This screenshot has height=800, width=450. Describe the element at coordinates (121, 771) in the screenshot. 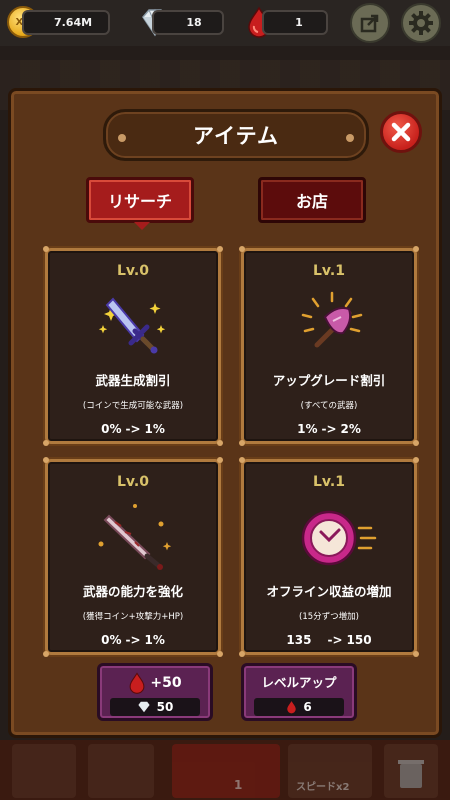

I see `dock-slot-card` at that location.